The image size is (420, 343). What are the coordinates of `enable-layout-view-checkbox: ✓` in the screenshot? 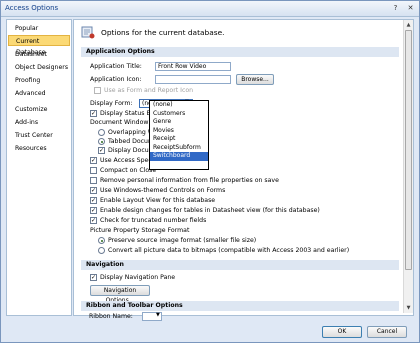 It's located at (93, 200).